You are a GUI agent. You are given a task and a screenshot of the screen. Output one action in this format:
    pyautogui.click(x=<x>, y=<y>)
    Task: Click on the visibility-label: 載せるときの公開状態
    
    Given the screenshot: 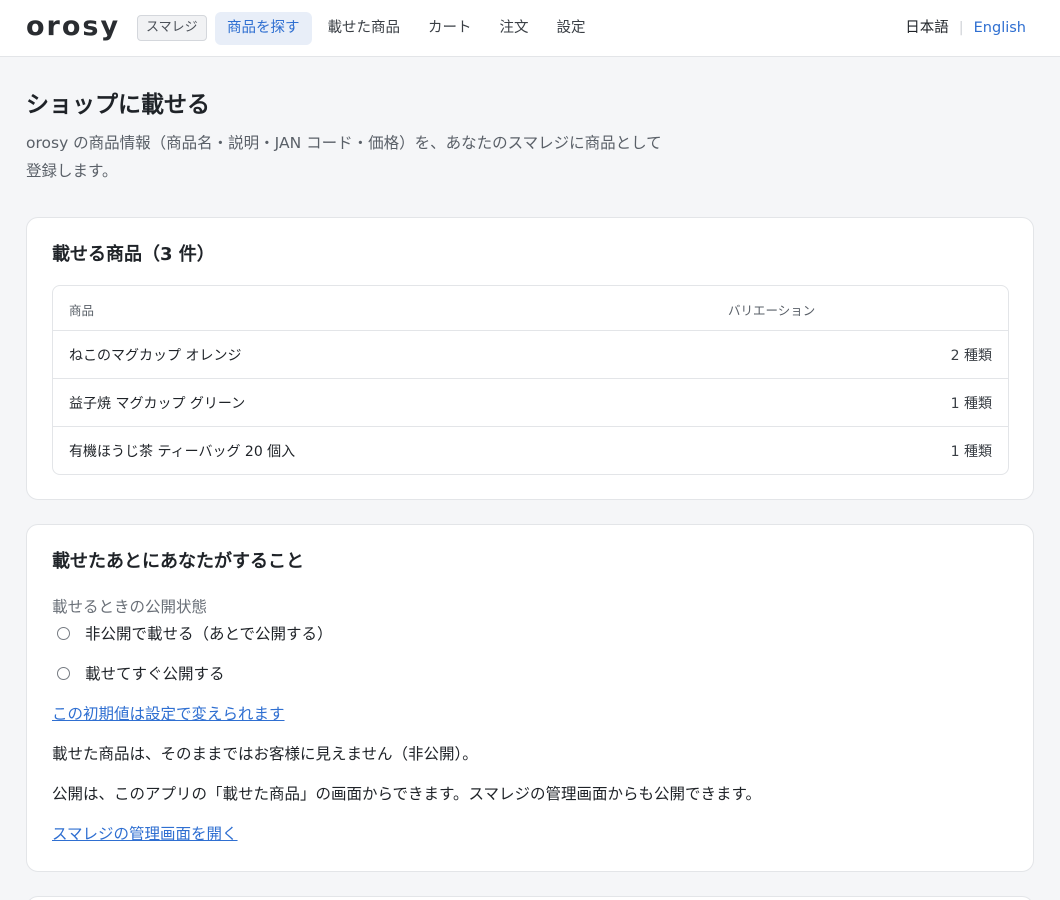 What is the action you would take?
    pyautogui.click(x=130, y=607)
    